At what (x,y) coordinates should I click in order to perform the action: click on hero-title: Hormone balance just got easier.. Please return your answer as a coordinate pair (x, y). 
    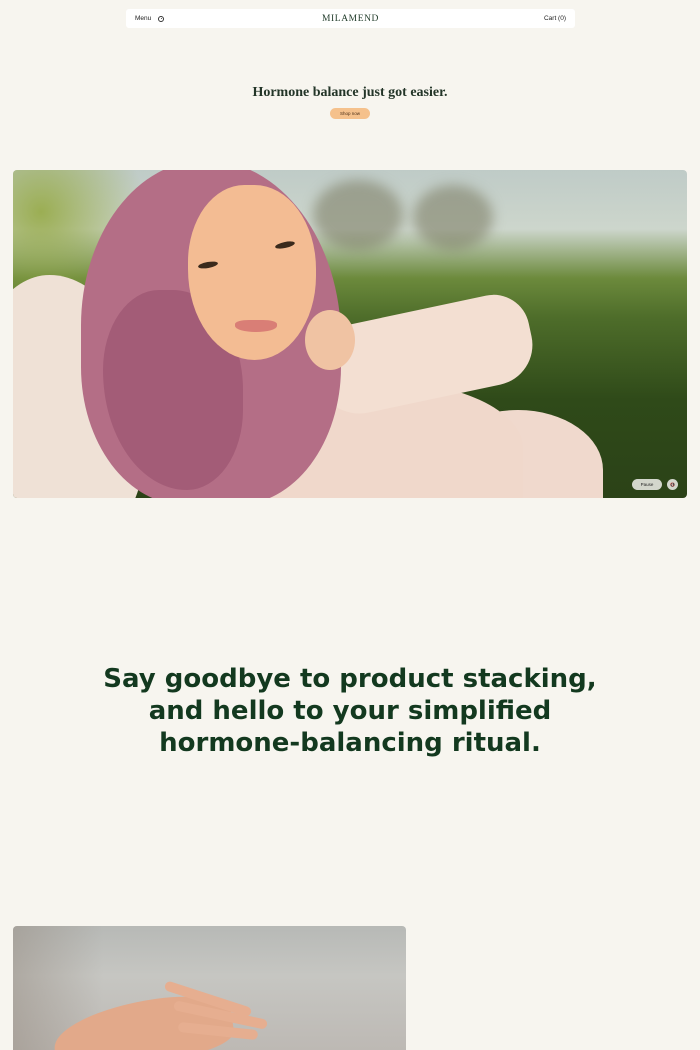
    Looking at the image, I should click on (350, 92).